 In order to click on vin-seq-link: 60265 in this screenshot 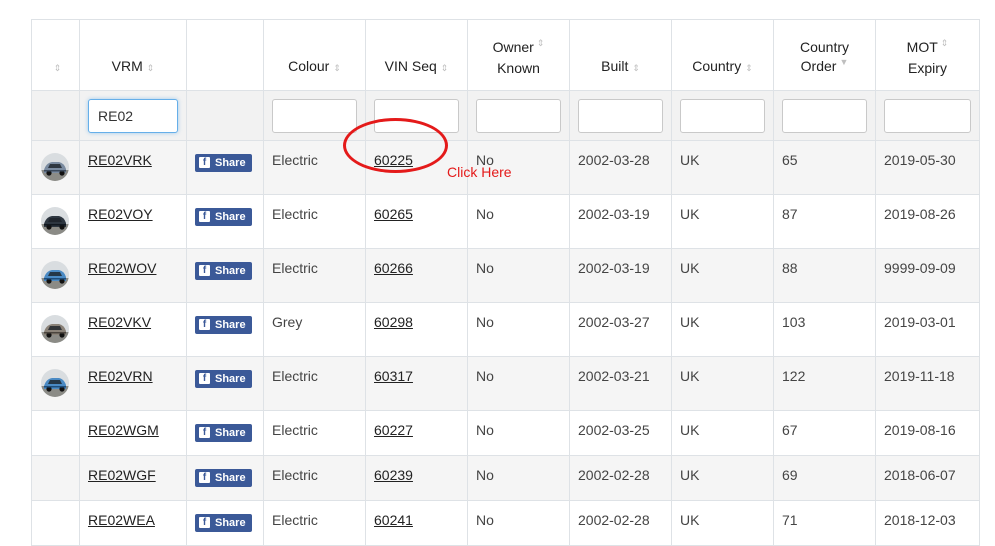, I will do `click(393, 214)`.